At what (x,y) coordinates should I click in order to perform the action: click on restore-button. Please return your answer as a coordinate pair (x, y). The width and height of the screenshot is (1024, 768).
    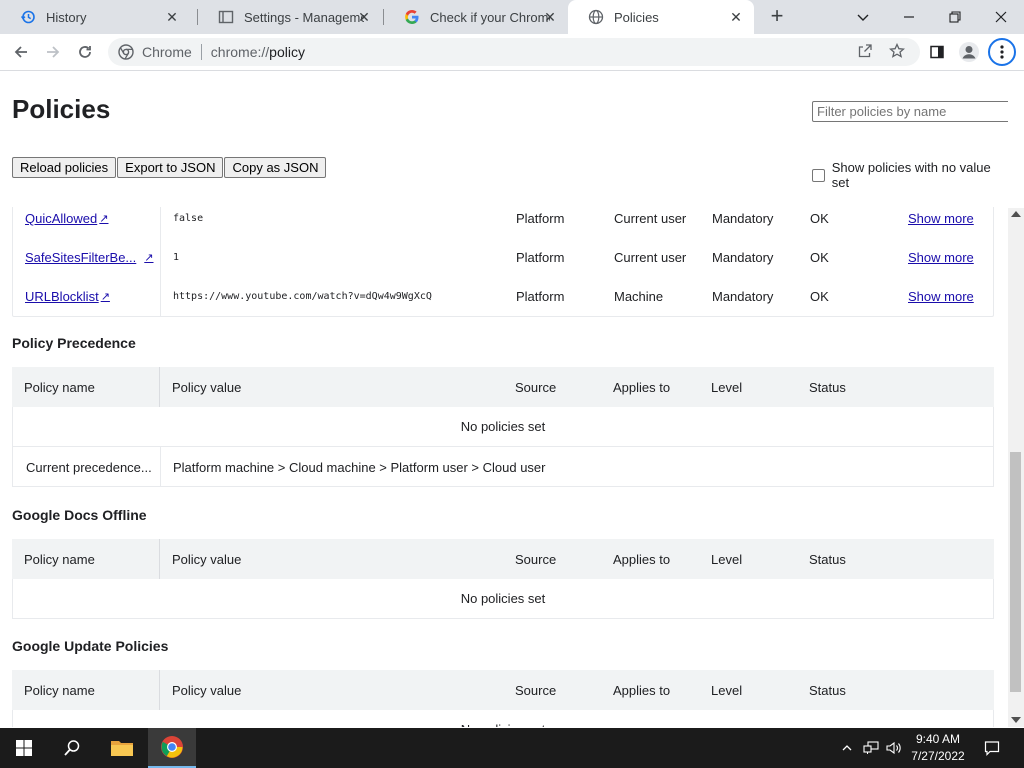
    Looking at the image, I should click on (955, 17).